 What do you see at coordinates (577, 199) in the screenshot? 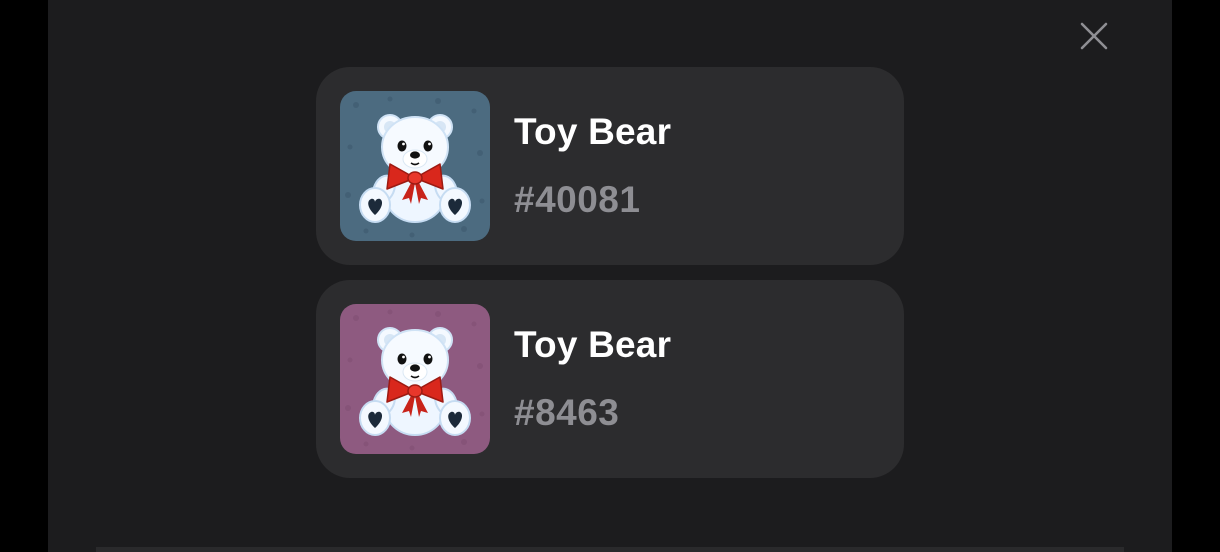
I see `gift-number: #40081` at bounding box center [577, 199].